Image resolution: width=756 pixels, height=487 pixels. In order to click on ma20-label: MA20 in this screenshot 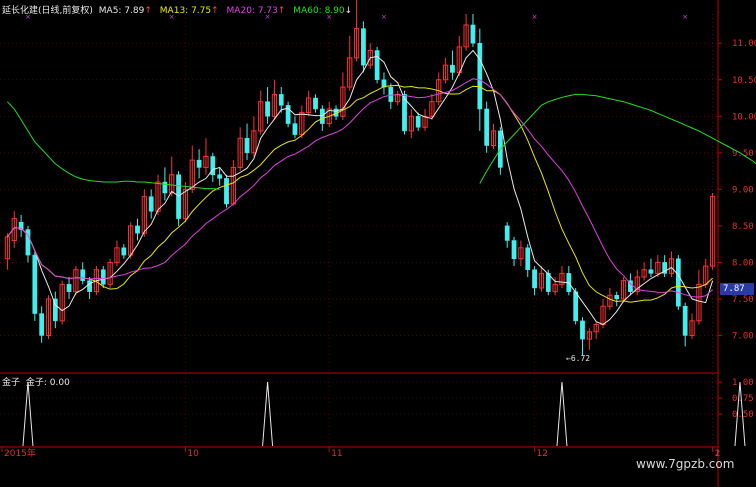, I will do `click(239, 11)`.